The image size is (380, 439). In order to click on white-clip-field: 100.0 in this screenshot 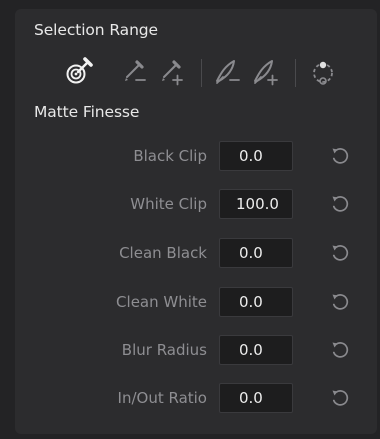, I will do `click(256, 204)`.